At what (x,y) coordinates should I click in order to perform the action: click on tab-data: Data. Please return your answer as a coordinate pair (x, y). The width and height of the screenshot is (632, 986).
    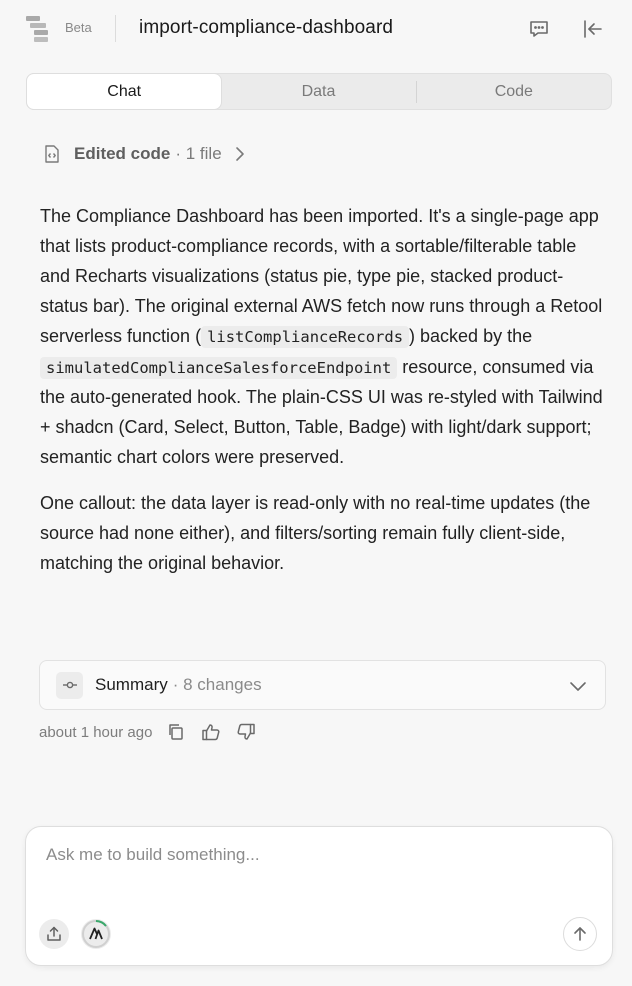
    Looking at the image, I should click on (318, 91).